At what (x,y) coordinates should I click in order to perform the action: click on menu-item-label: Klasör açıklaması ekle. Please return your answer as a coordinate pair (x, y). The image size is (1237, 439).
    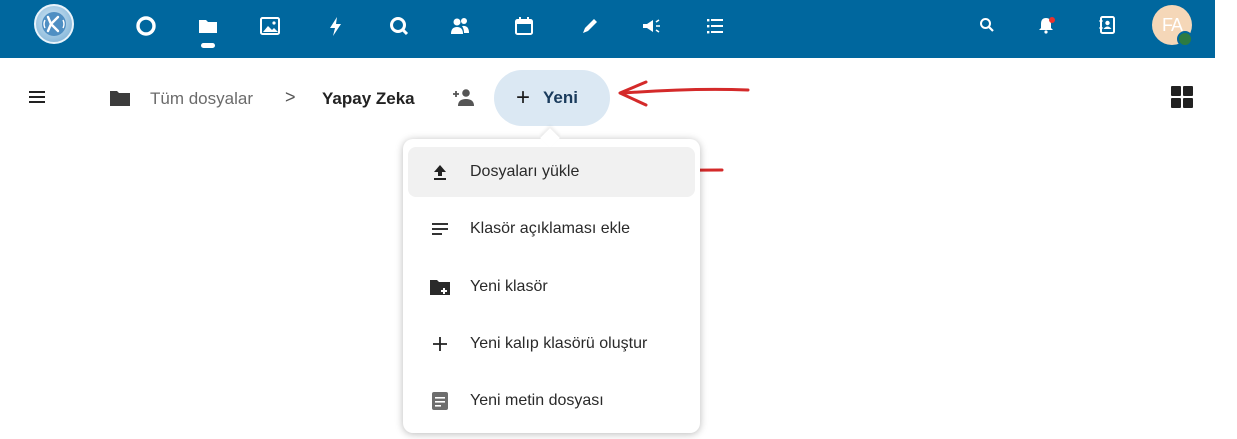
    Looking at the image, I should click on (550, 228).